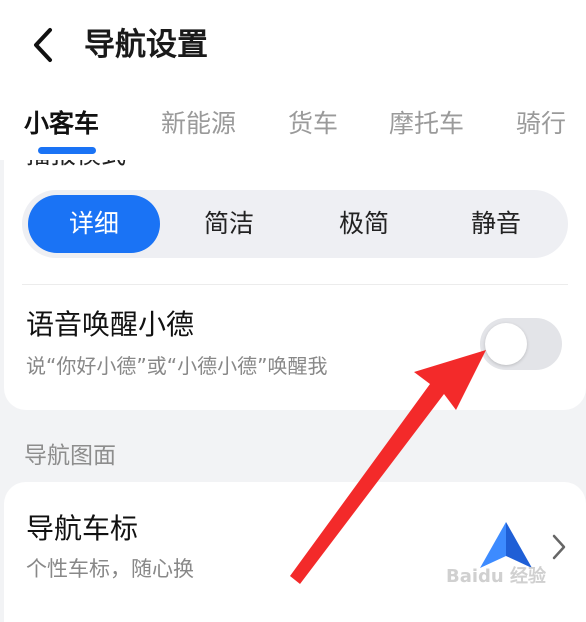 The height and width of the screenshot is (622, 586). What do you see at coordinates (496, 576) in the screenshot?
I see `watermark-logo: Baidu 经验` at bounding box center [496, 576].